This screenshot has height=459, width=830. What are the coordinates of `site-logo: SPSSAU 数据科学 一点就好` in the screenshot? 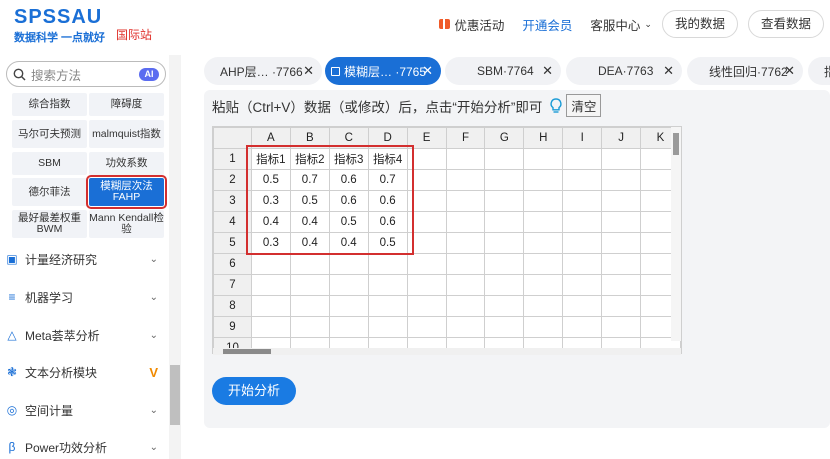 It's located at (59, 25).